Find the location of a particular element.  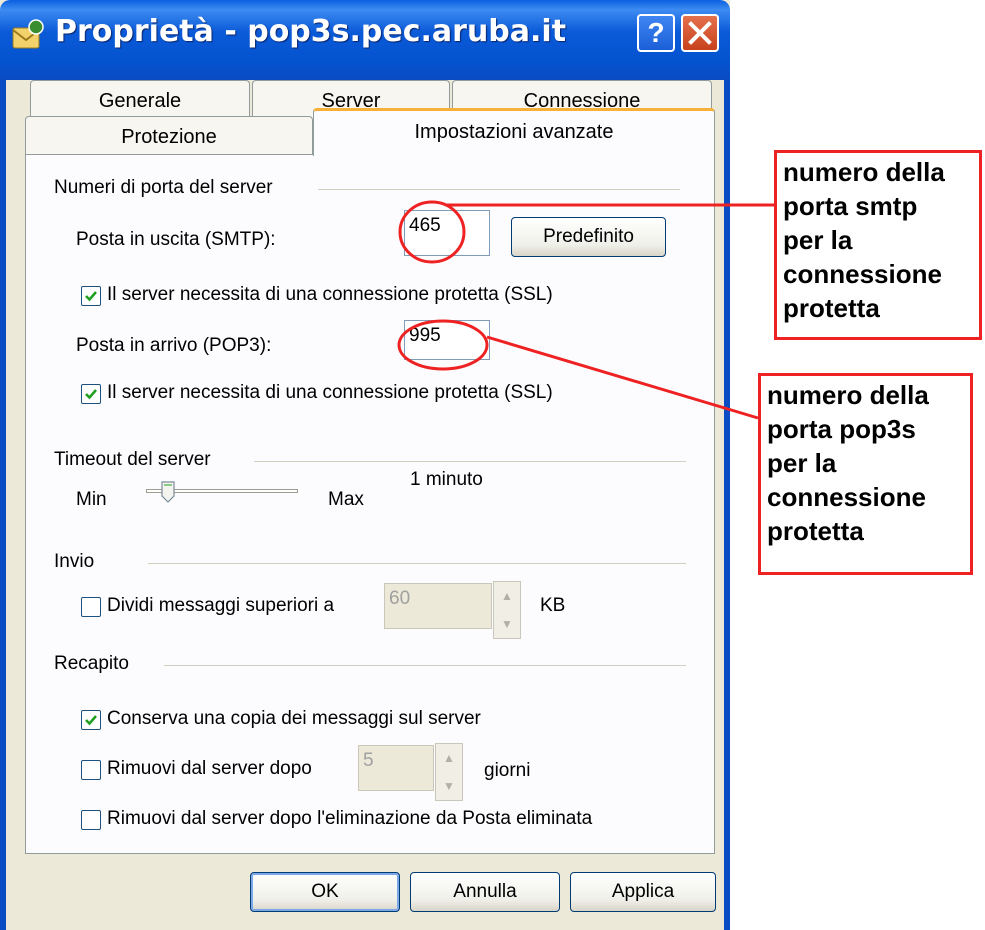

ssl-pop3-checkbox is located at coordinates (91, 394).